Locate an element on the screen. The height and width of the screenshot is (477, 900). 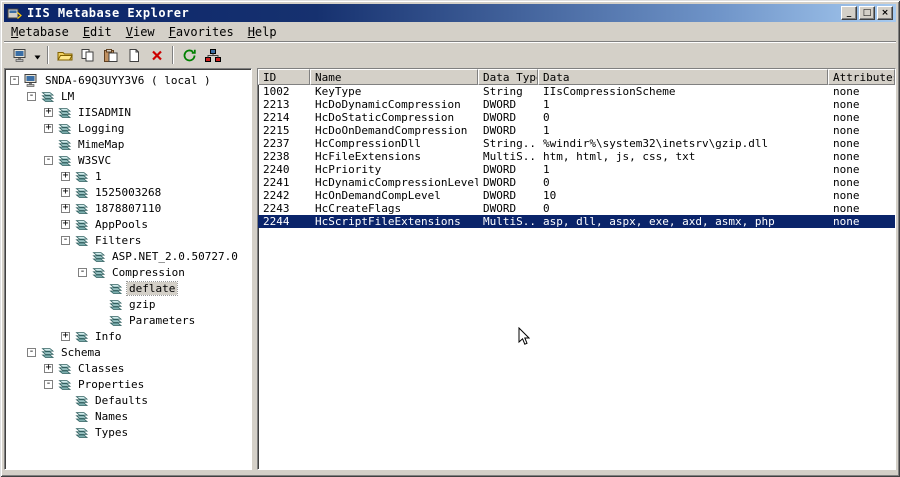
tree-item: - SNDA-69Q3UYY3V6 ( local ) is located at coordinates (128, 80).